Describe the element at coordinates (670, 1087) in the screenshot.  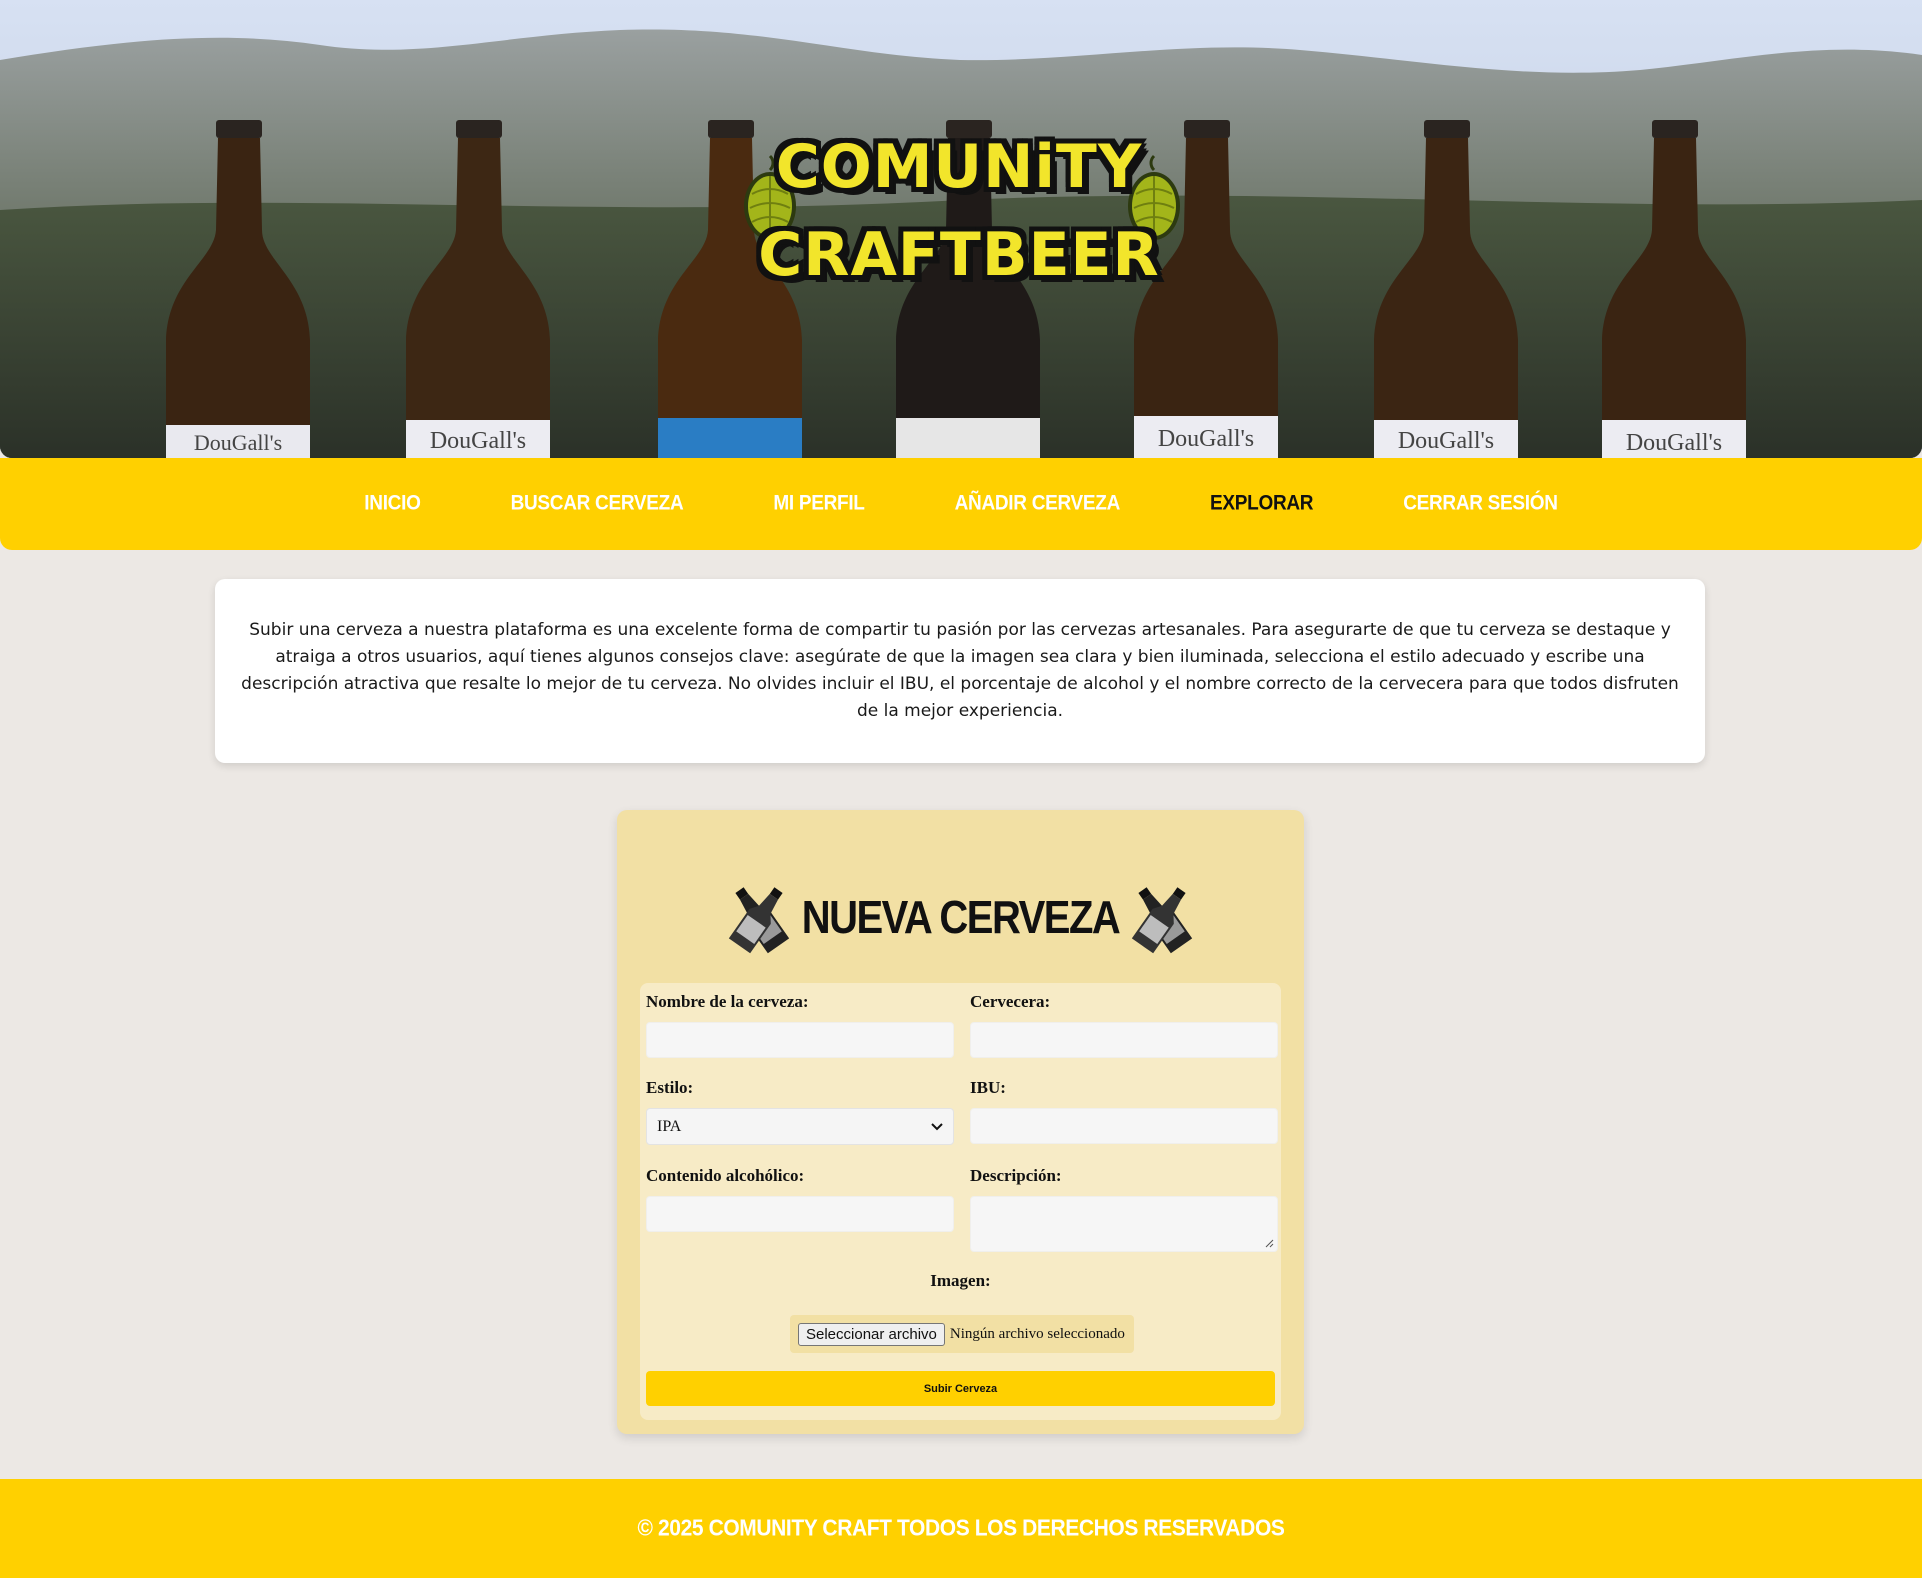
I see `estilo-label: Estilo:` at that location.